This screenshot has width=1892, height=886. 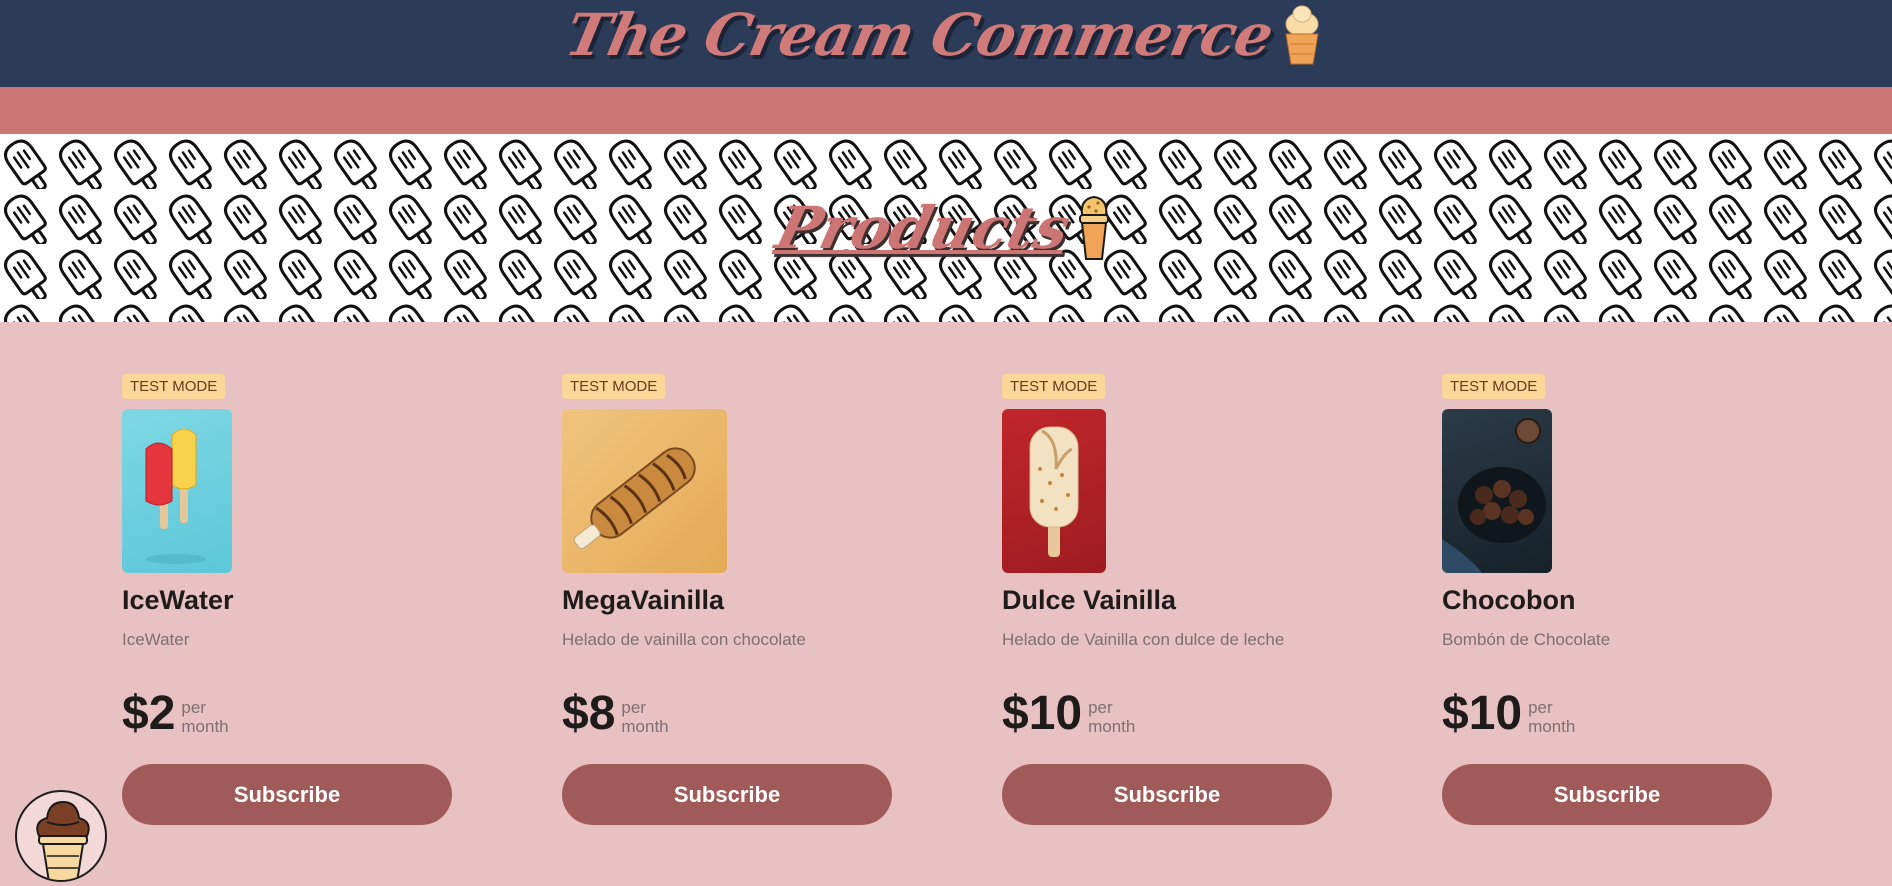 I want to click on price-row: $2 per month, so click(x=287, y=714).